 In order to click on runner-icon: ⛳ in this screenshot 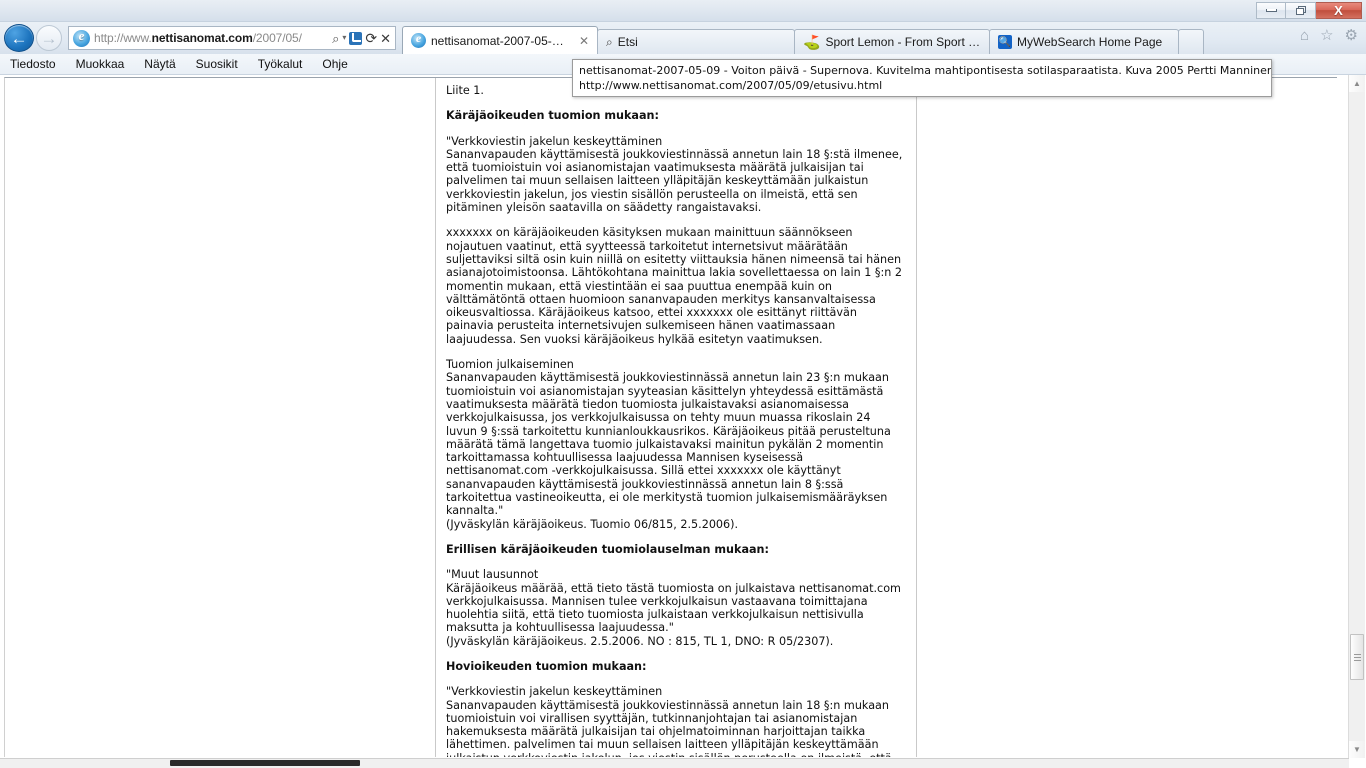, I will do `click(812, 41)`.